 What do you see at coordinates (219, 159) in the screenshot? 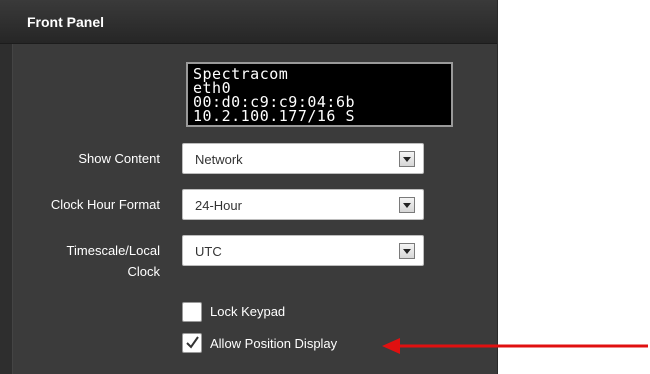
I see `show-content-value: Network` at bounding box center [219, 159].